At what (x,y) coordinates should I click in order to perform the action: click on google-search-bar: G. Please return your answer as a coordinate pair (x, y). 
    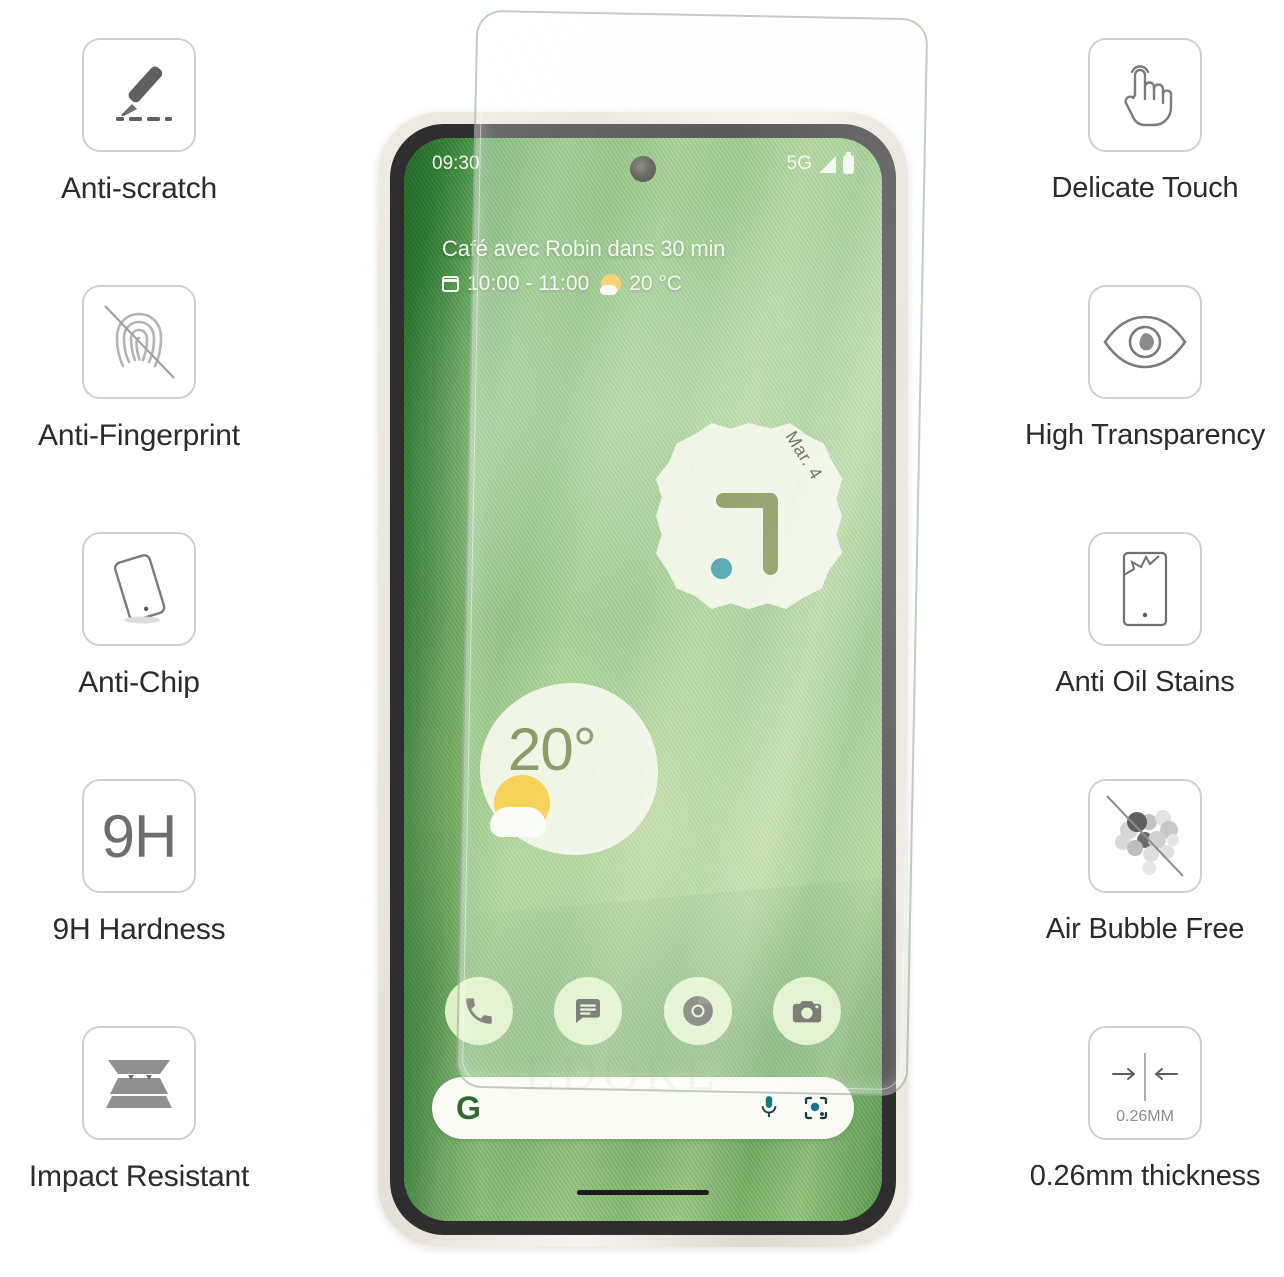
    Looking at the image, I should click on (643, 1108).